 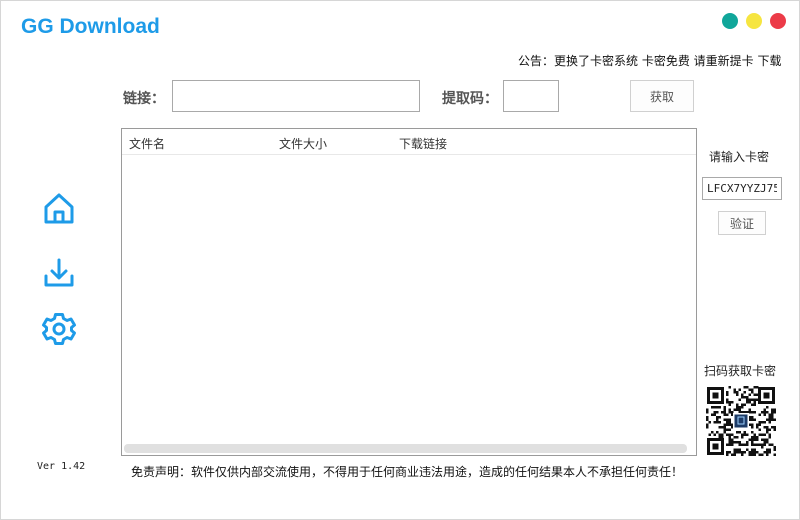 What do you see at coordinates (59, 276) in the screenshot?
I see `download-icon` at bounding box center [59, 276].